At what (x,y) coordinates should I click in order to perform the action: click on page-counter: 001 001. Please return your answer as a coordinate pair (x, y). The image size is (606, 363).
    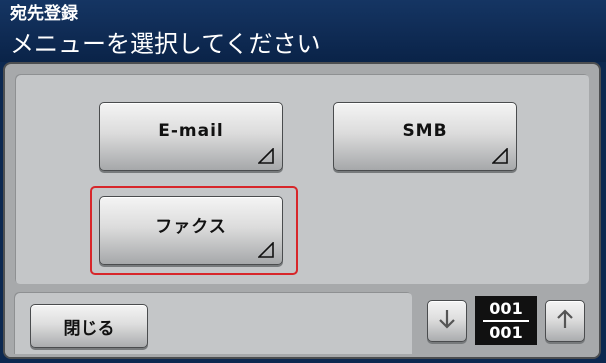
    Looking at the image, I should click on (506, 320).